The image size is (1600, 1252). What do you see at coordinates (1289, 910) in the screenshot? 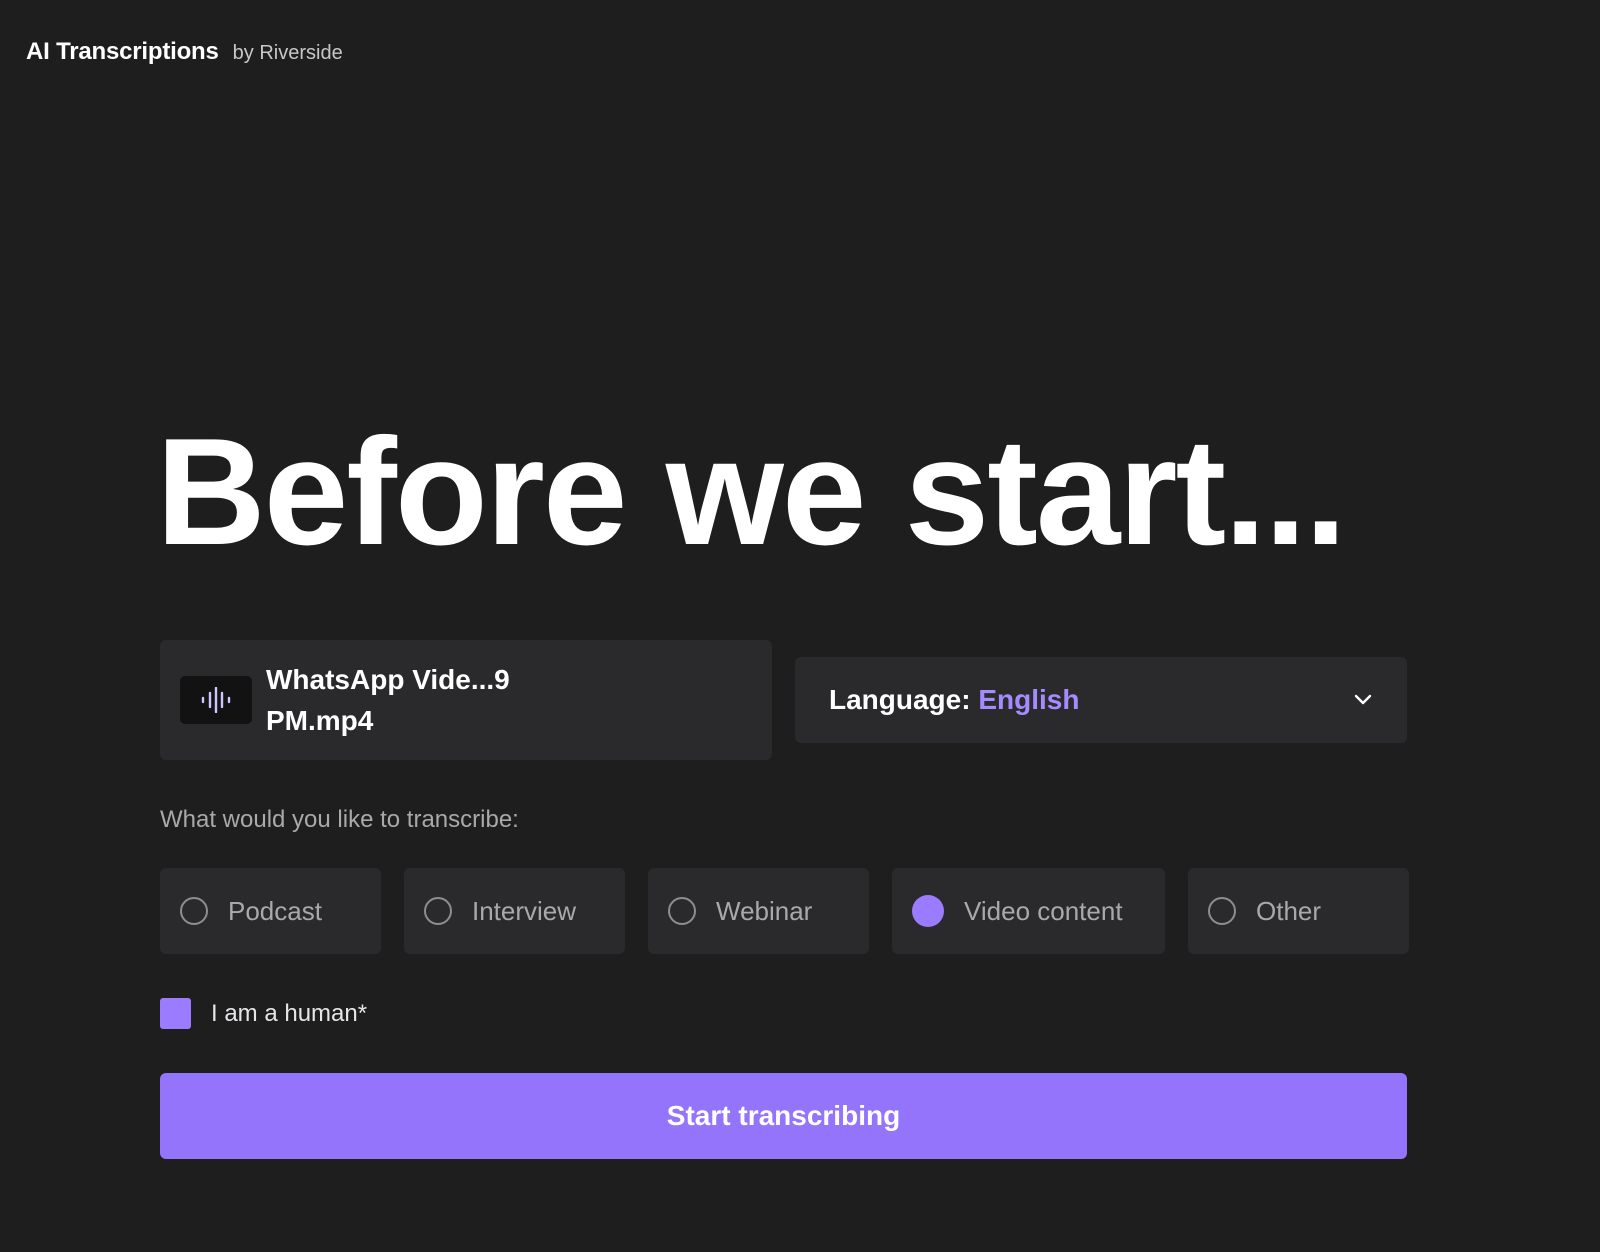
I see `option-label: Other` at bounding box center [1289, 910].